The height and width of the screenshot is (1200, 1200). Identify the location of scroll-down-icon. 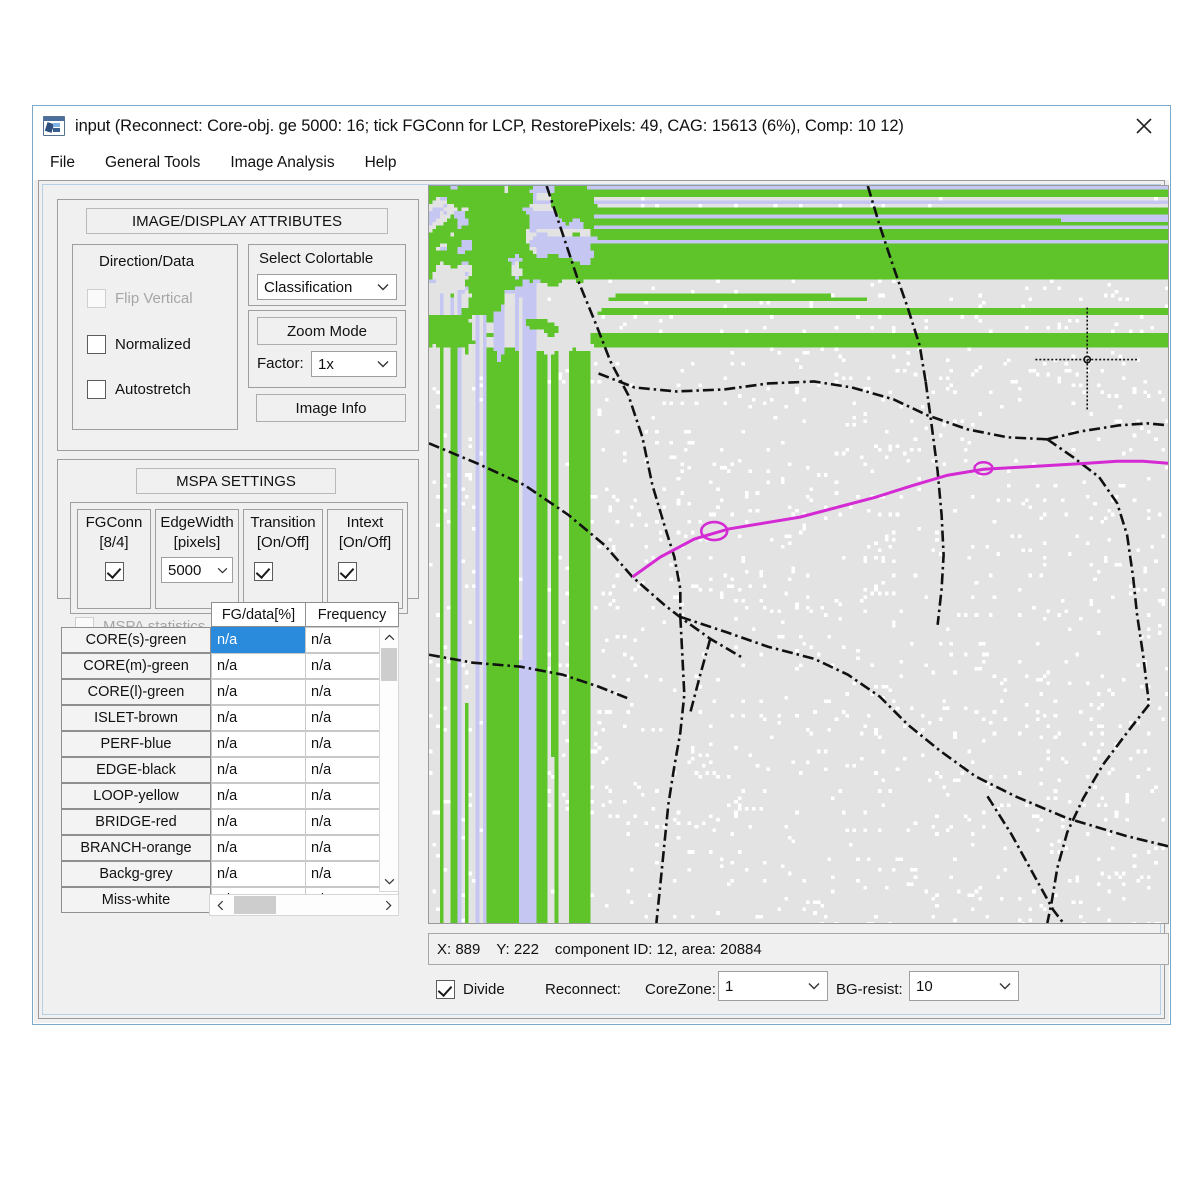
(389, 881).